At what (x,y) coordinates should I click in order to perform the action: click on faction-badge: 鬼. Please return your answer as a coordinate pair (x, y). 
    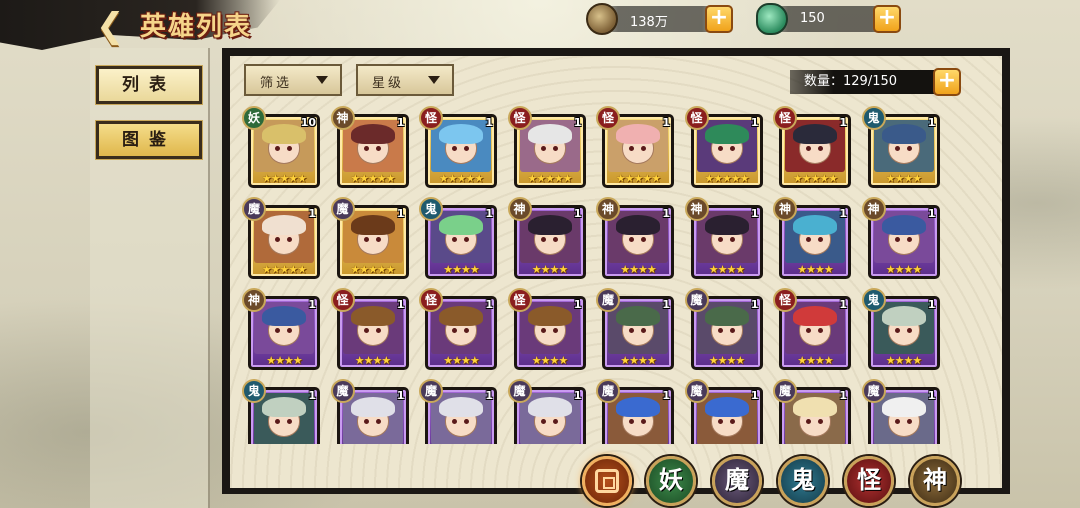
    Looking at the image, I should click on (254, 391).